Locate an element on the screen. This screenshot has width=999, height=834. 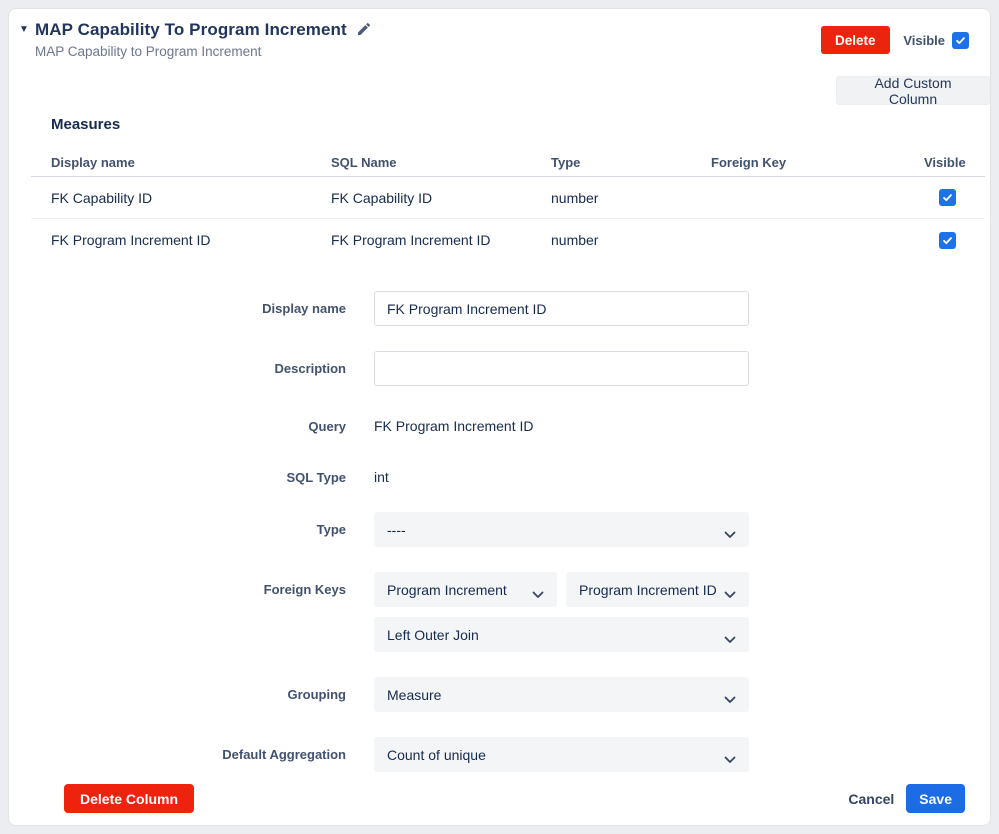
foreign-key-table-select: Program Increment is located at coordinates (465, 589).